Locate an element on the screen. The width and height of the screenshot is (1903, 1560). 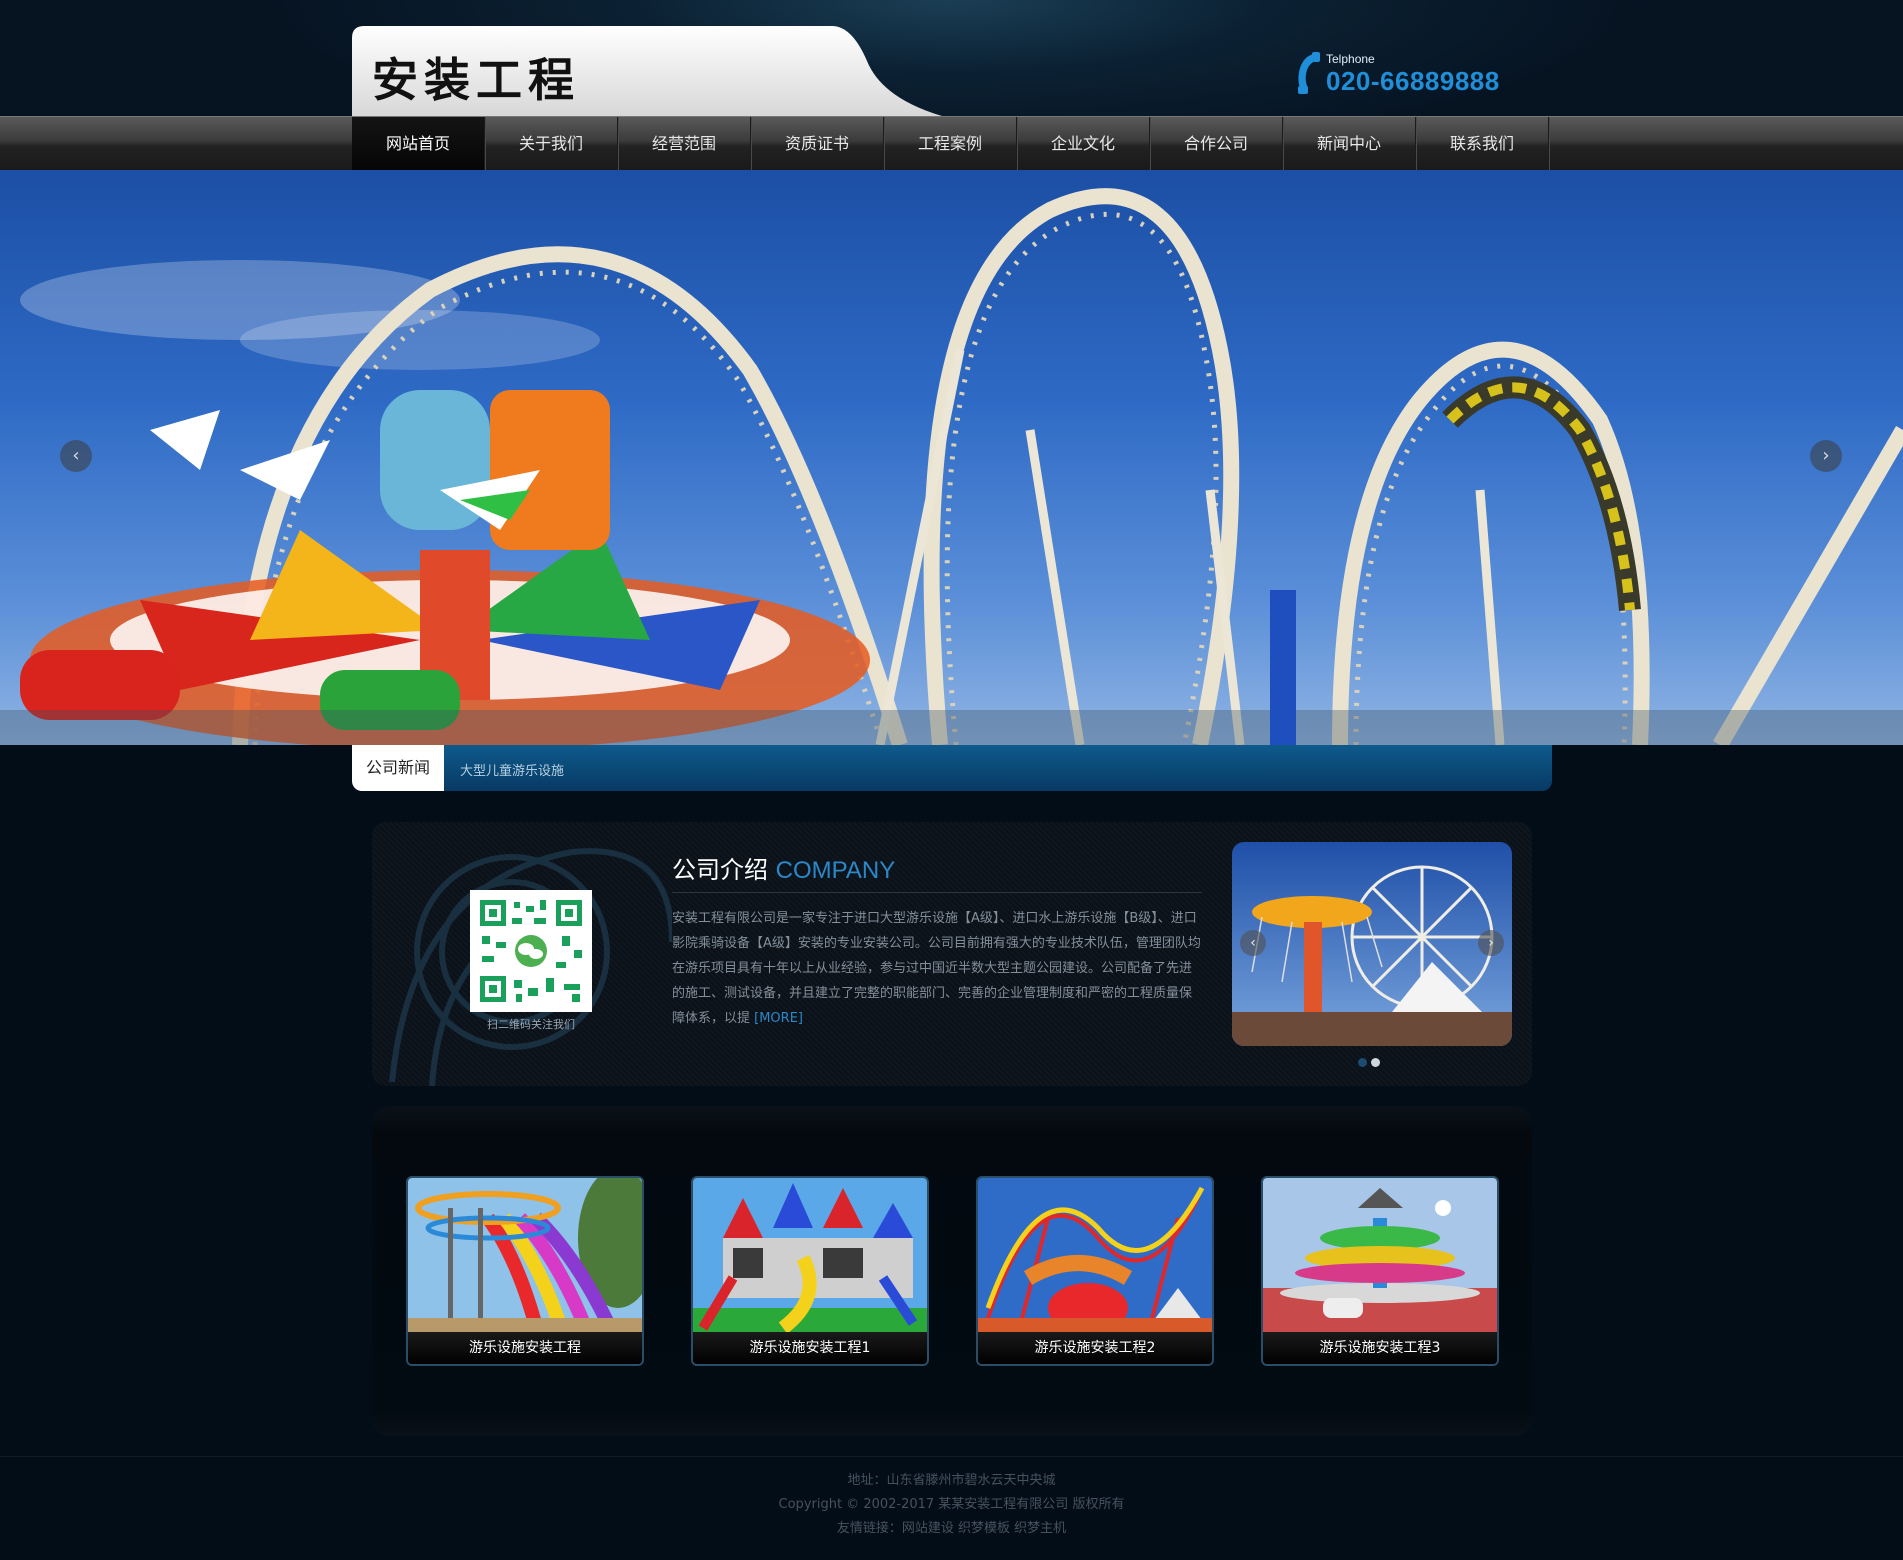
news-ticker-title: 公司新闻 is located at coordinates (398, 768).